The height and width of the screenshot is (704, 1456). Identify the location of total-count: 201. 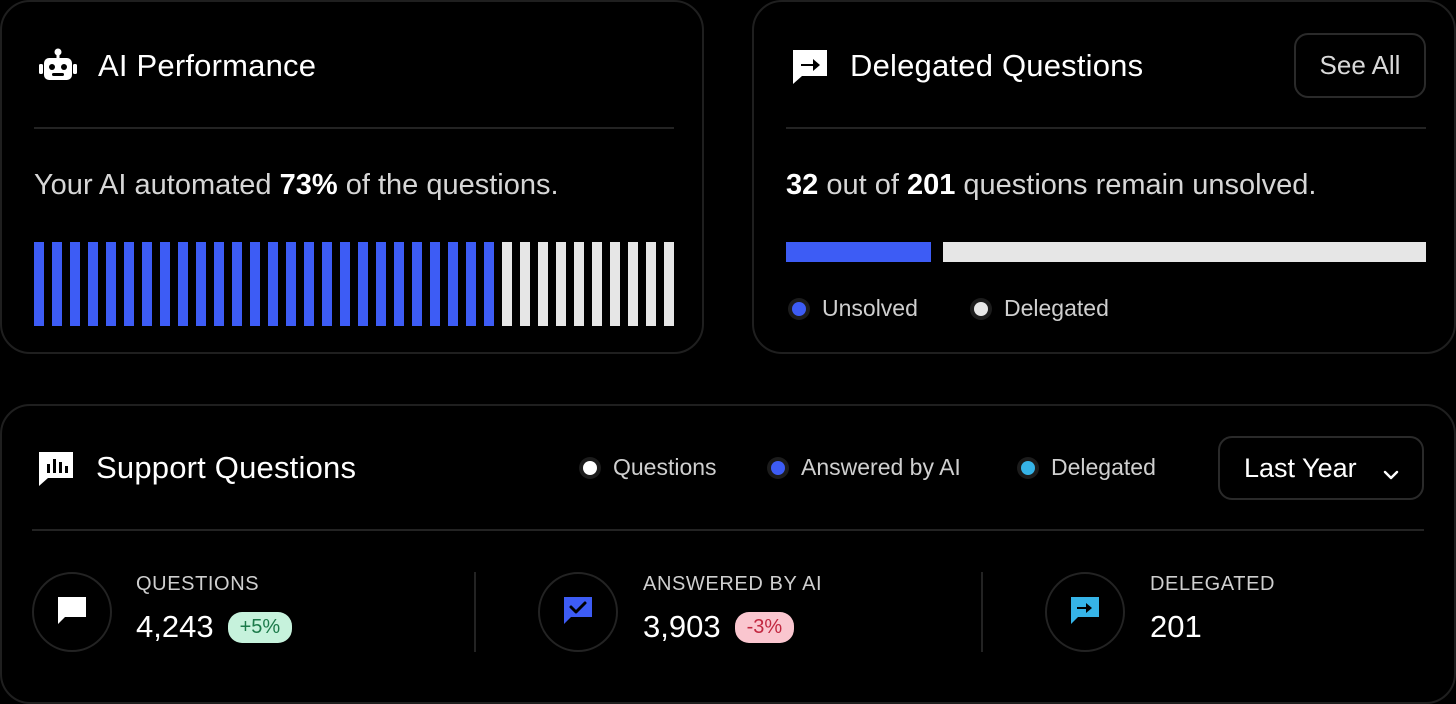
(931, 185).